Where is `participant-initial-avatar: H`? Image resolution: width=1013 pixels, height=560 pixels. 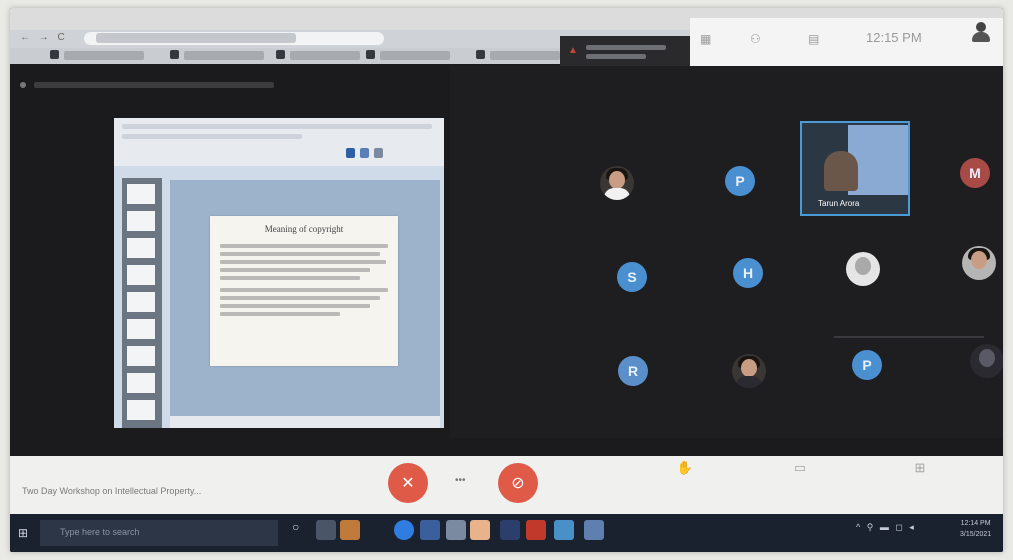 participant-initial-avatar: H is located at coordinates (748, 273).